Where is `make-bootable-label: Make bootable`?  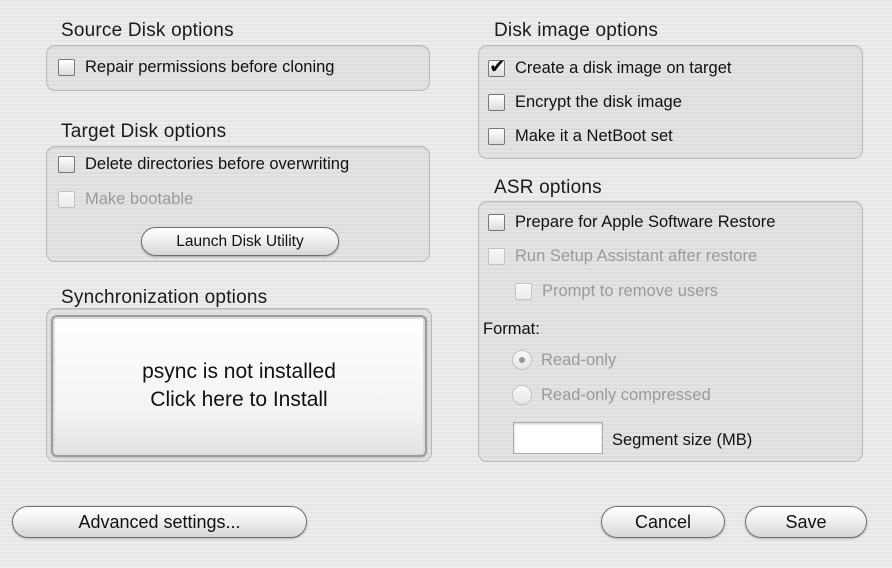
make-bootable-label: Make bootable is located at coordinates (139, 199).